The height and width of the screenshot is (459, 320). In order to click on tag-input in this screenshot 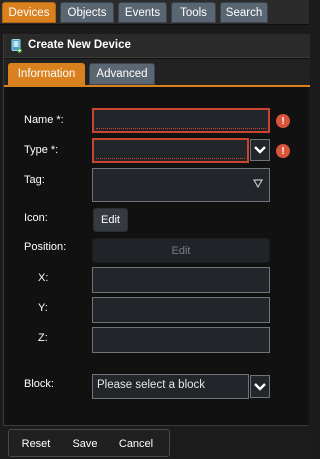, I will do `click(181, 185)`.